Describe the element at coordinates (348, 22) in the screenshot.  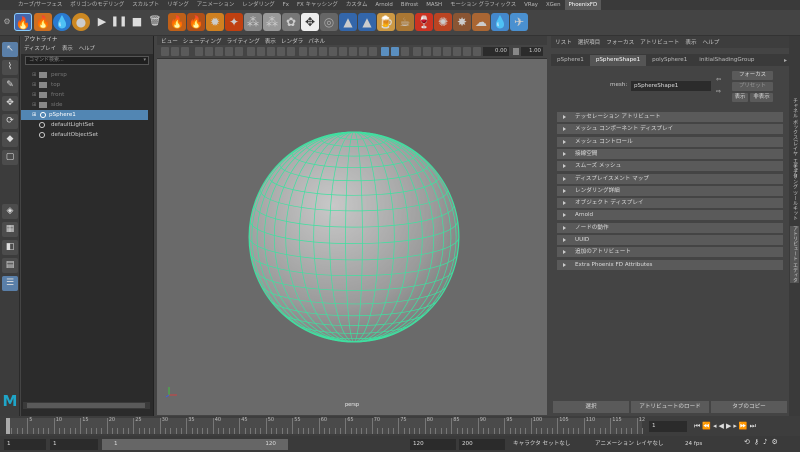
I see `phoenix-ocean-icon: ▲` at that location.